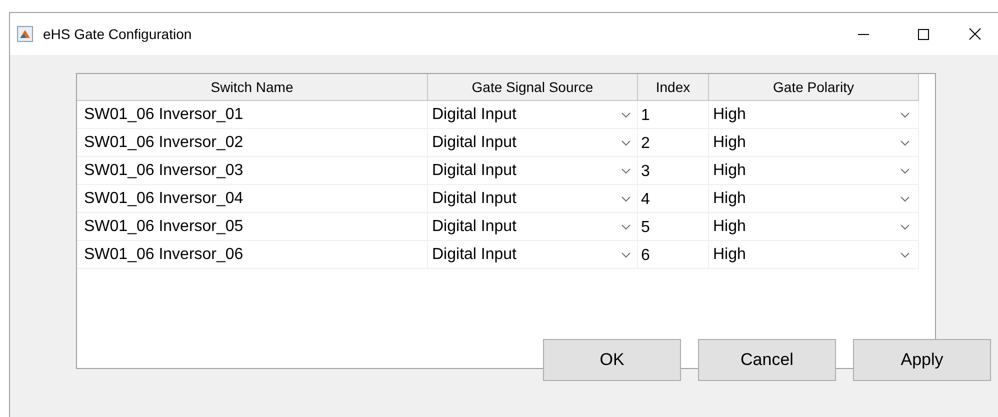  What do you see at coordinates (814, 87) in the screenshot?
I see `column-header: Gate Polarity` at bounding box center [814, 87].